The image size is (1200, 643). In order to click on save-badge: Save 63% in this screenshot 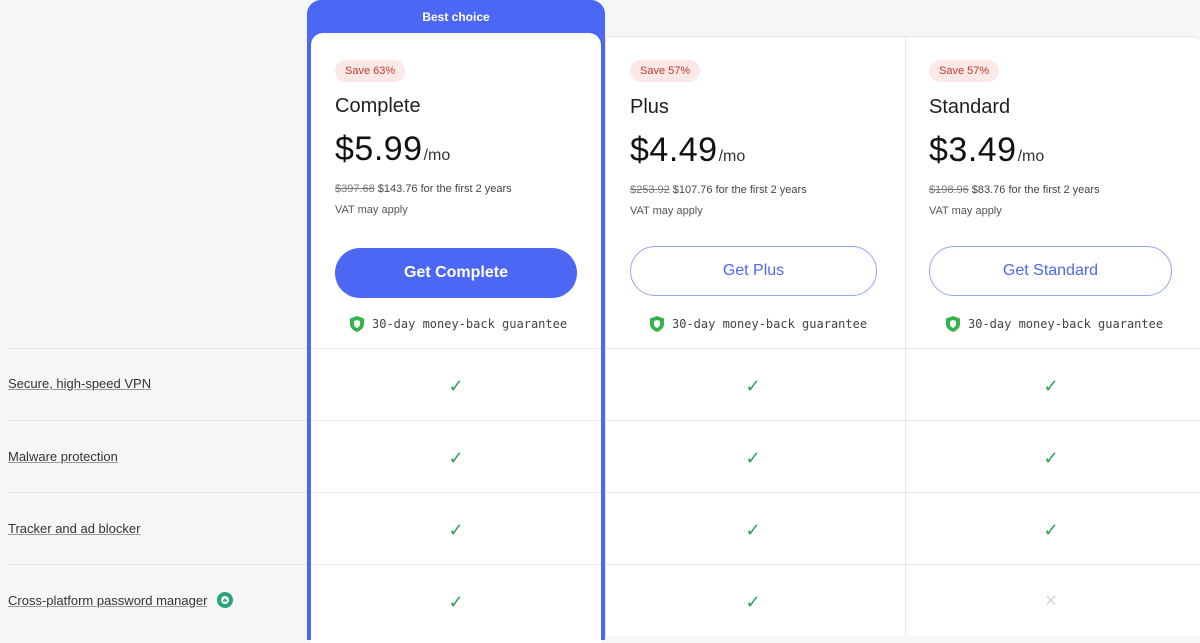, I will do `click(370, 71)`.